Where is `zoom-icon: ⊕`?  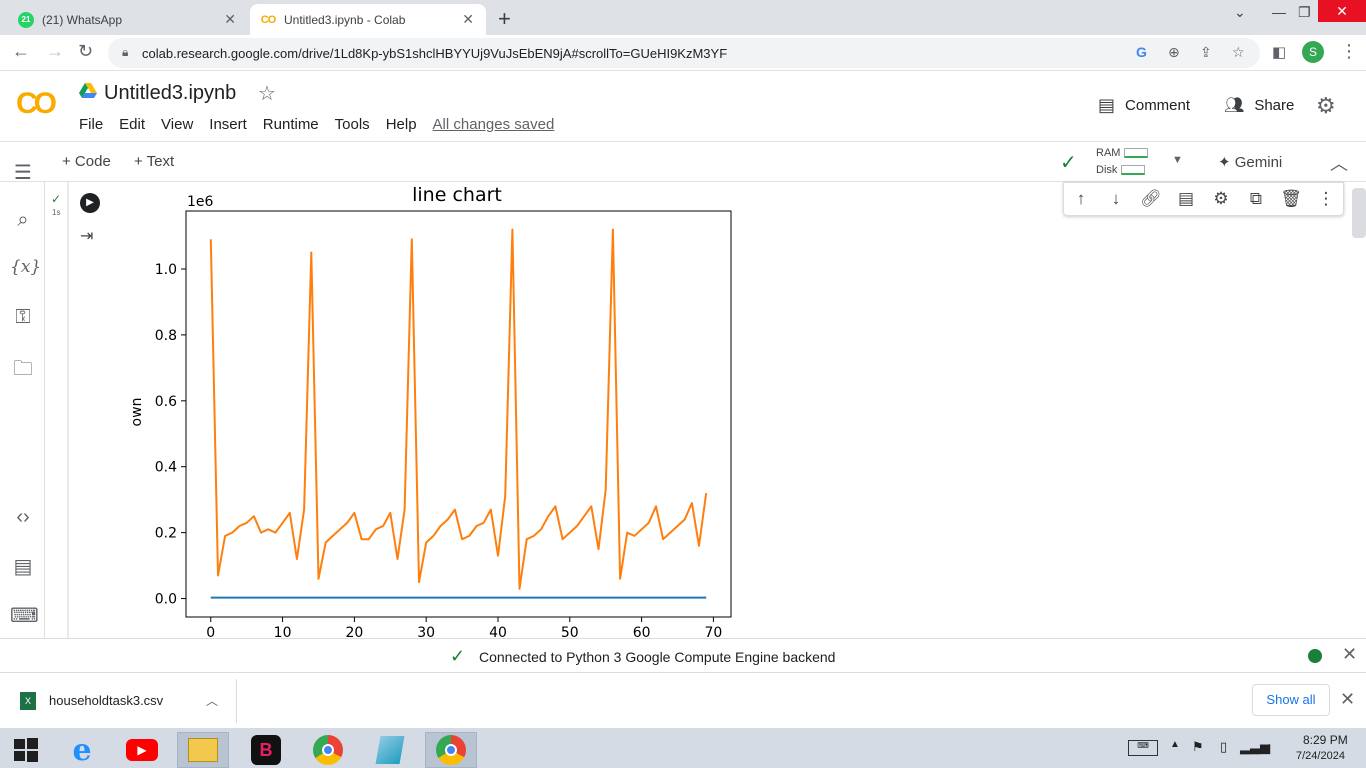
zoom-icon: ⊕ is located at coordinates (1174, 52).